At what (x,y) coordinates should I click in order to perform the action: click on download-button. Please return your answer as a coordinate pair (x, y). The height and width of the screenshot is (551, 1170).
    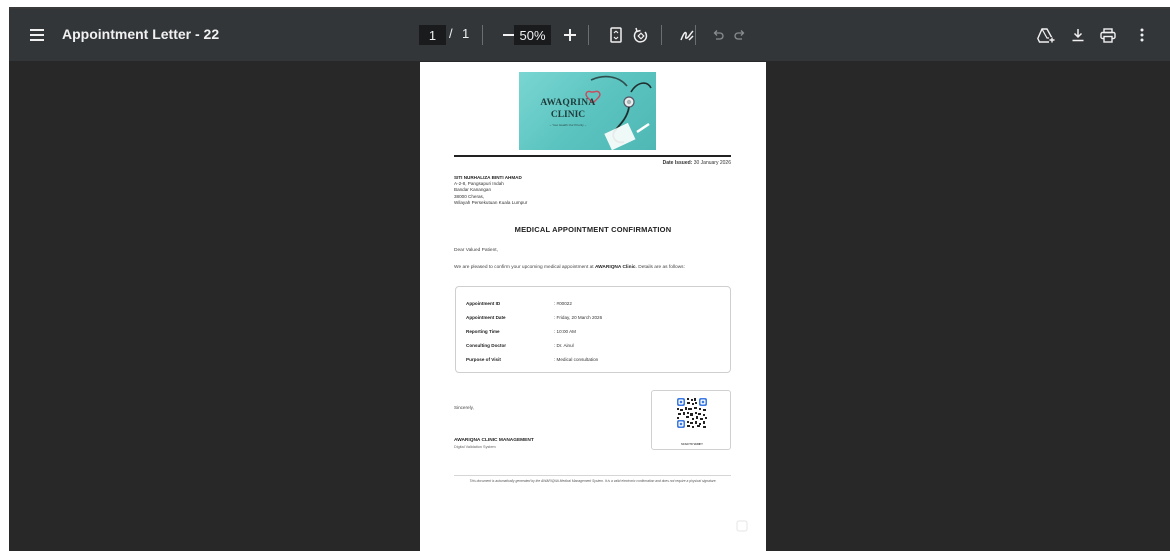
    Looking at the image, I should click on (1078, 35).